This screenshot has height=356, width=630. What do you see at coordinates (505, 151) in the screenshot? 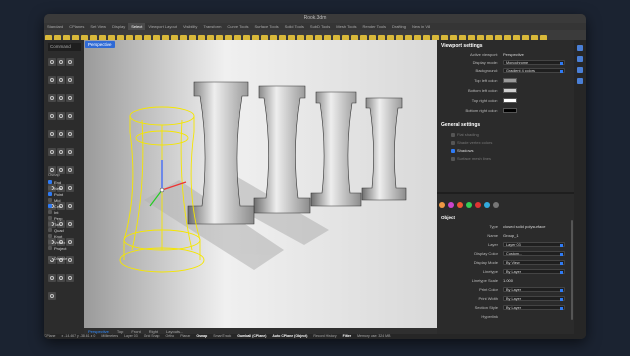
I see `general-option: Shadows` at bounding box center [505, 151].